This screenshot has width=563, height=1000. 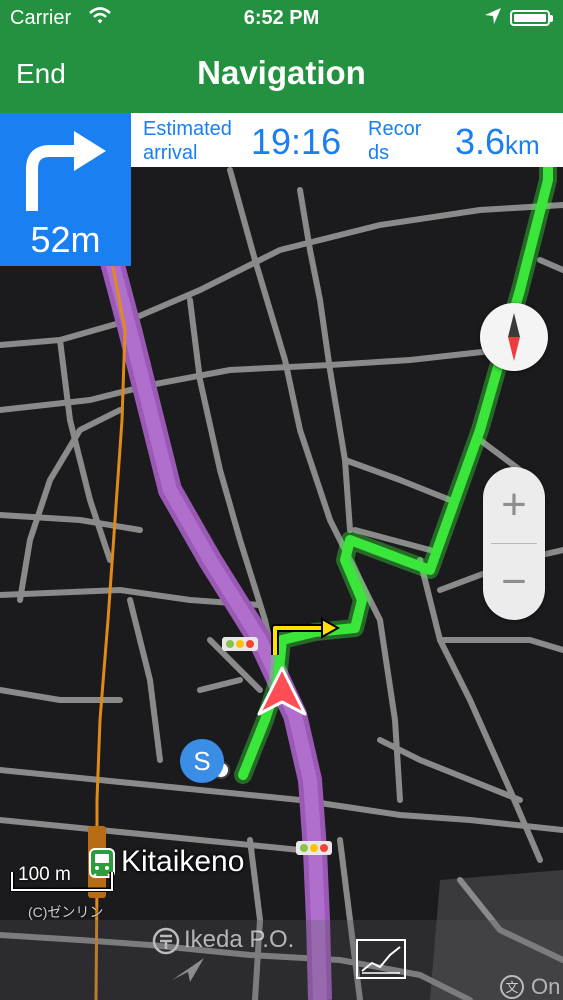 I want to click on navigation-bar: End Navigation, so click(x=281, y=74).